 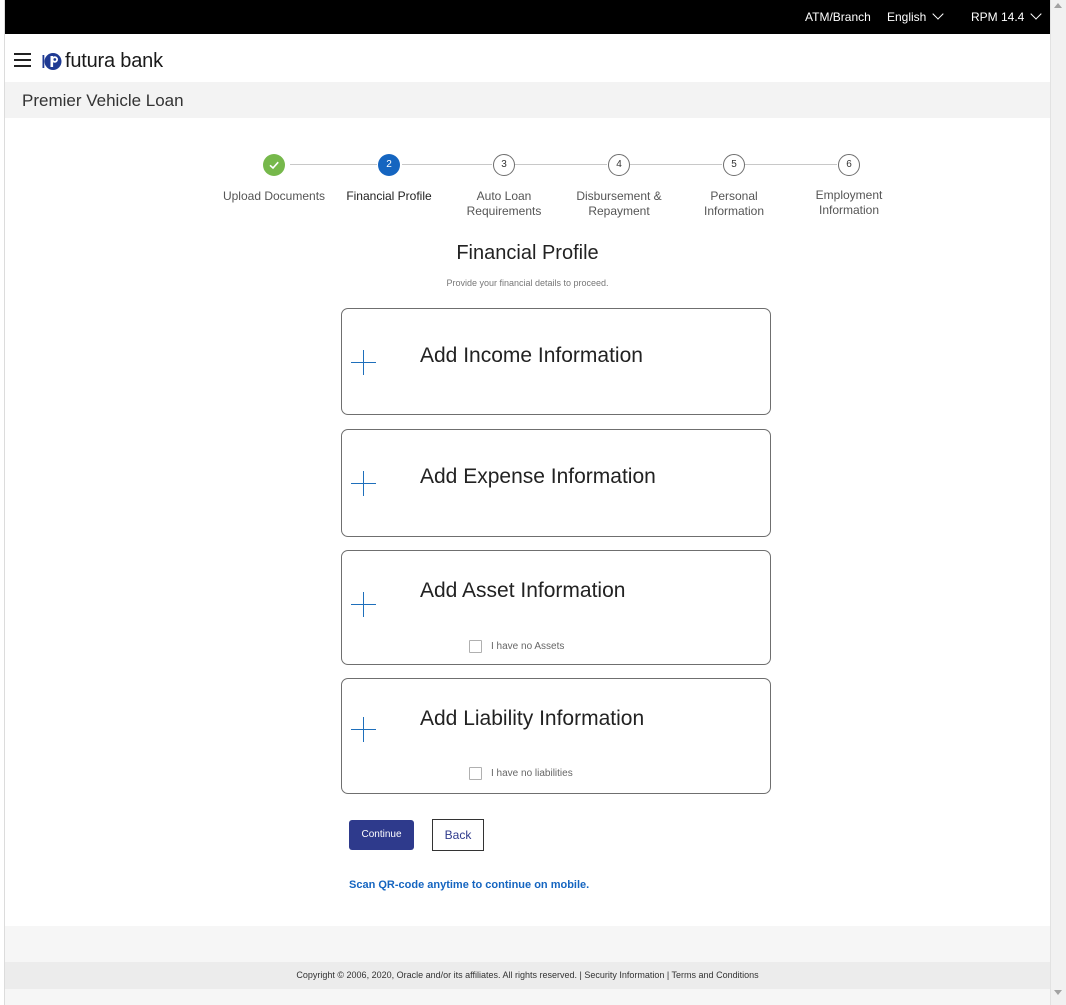 I want to click on brand-logo: futura bank, so click(x=102, y=61).